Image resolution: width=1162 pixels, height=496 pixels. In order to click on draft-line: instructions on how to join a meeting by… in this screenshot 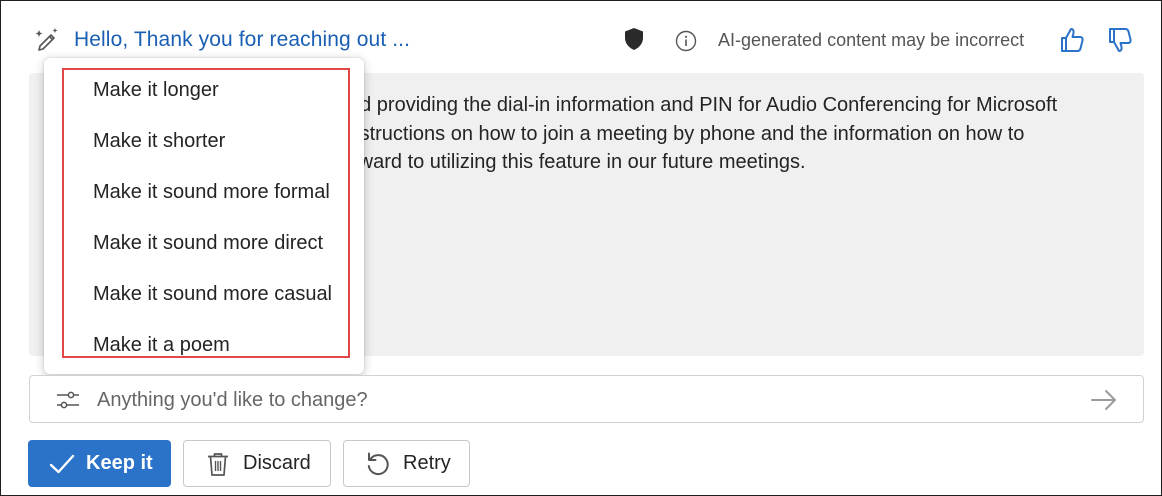, I will do `click(684, 133)`.